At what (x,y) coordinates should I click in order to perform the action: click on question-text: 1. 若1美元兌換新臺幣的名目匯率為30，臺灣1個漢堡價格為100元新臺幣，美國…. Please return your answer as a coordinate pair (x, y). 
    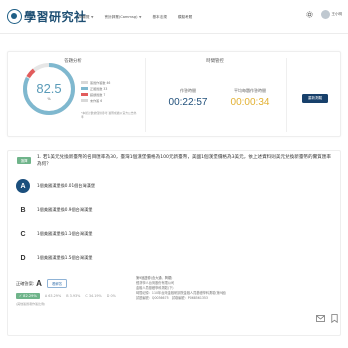
    Looking at the image, I should click on (184, 161).